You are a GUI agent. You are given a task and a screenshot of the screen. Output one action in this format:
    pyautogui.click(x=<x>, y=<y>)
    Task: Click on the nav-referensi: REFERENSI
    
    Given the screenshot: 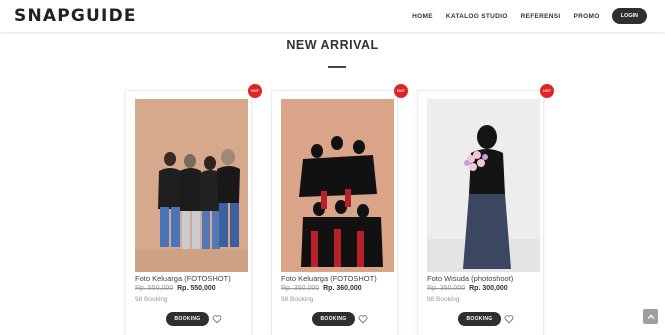 What is the action you would take?
    pyautogui.click(x=541, y=16)
    